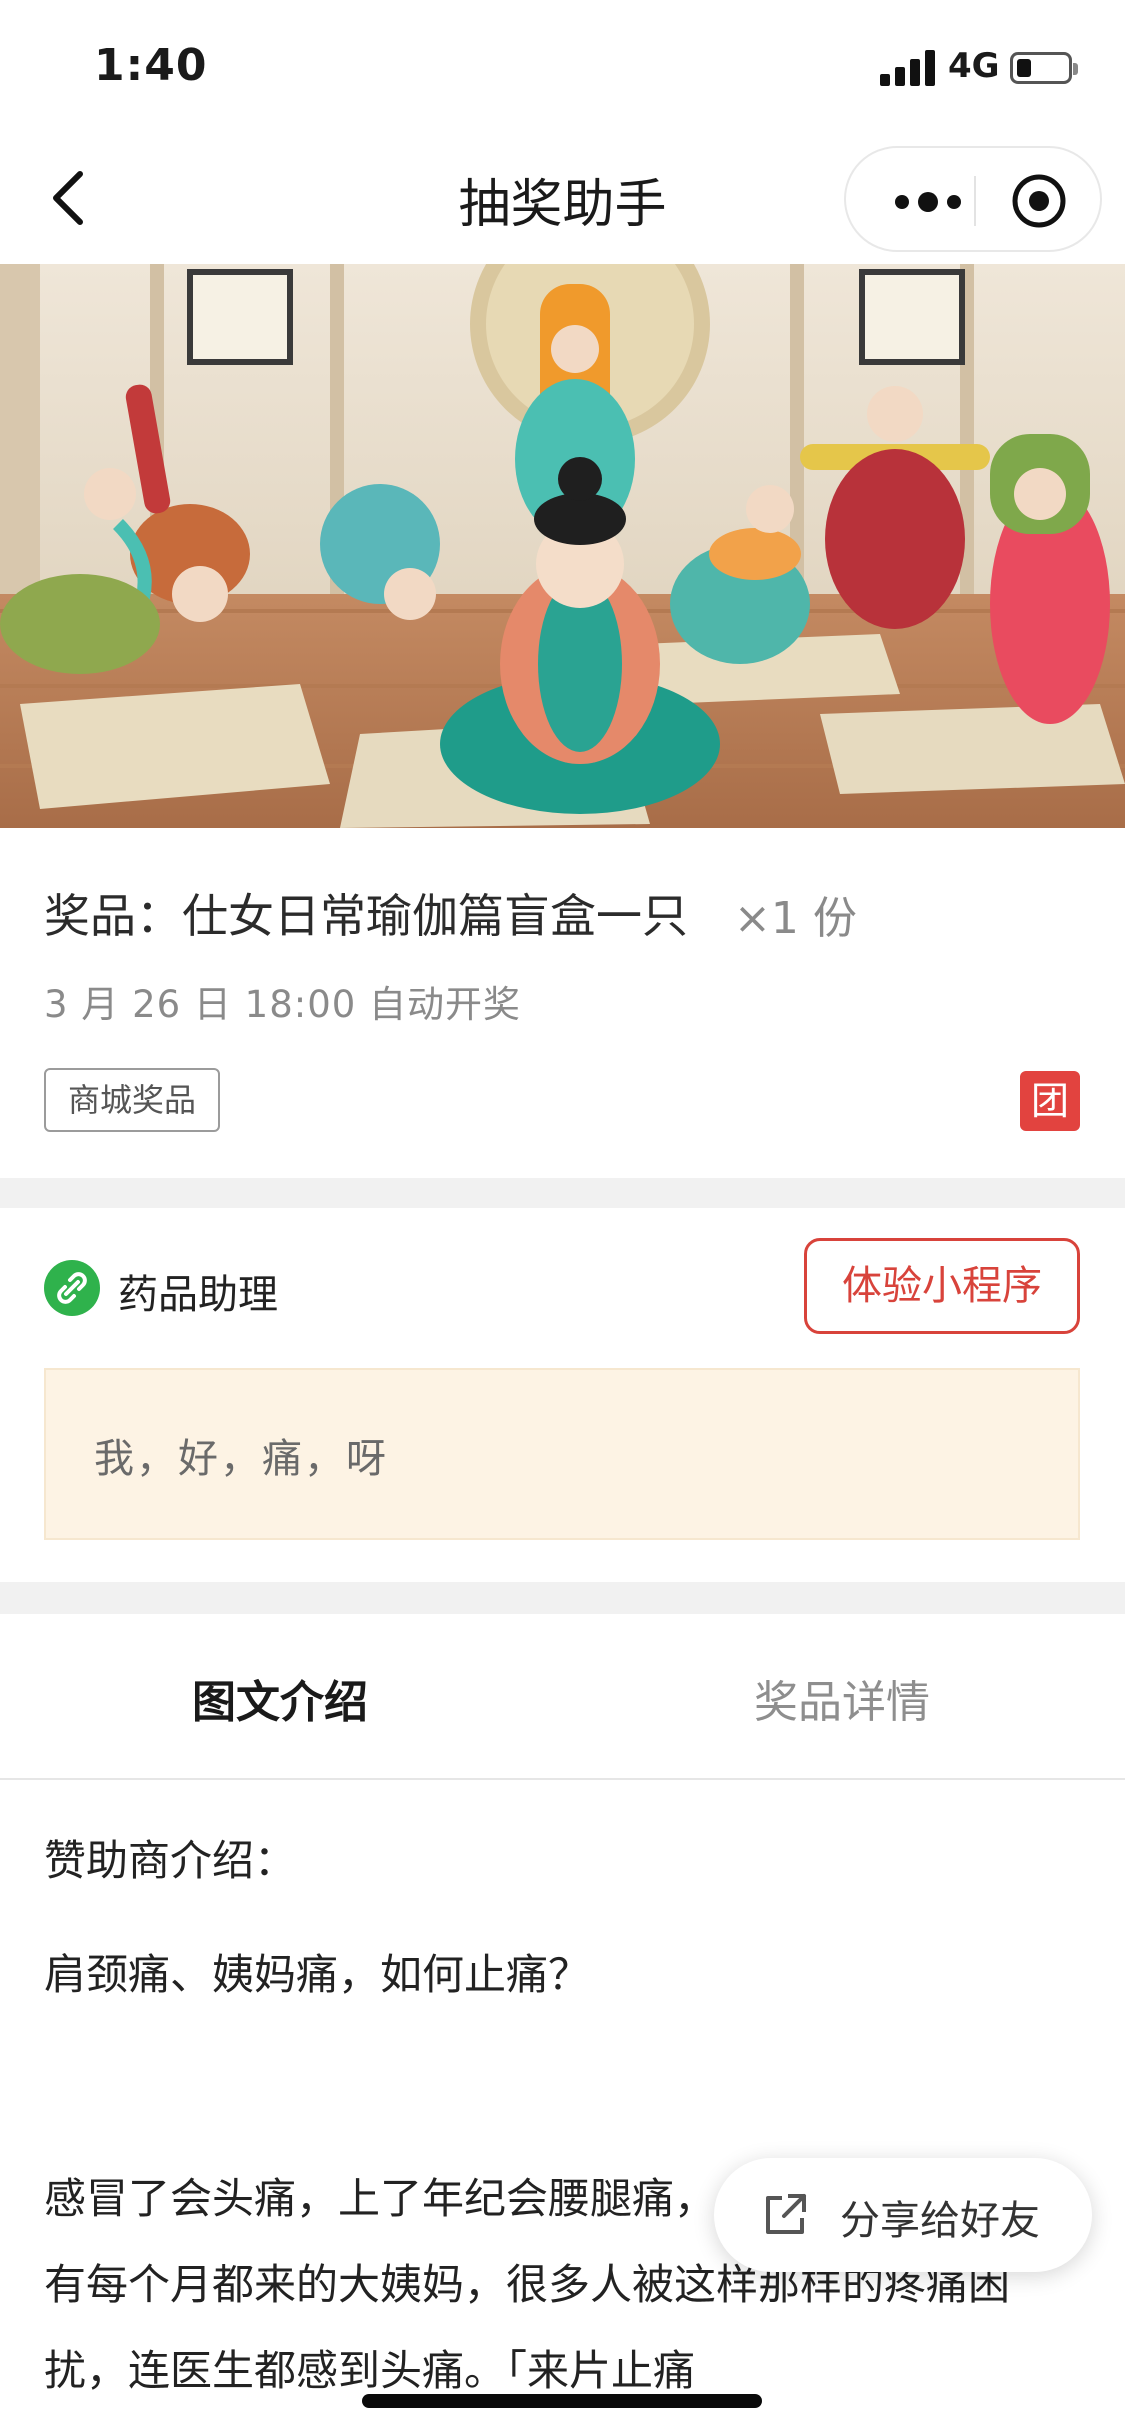 This screenshot has height=2436, width=1125. Describe the element at coordinates (974, 66) in the screenshot. I see `network-label: 4G` at that location.